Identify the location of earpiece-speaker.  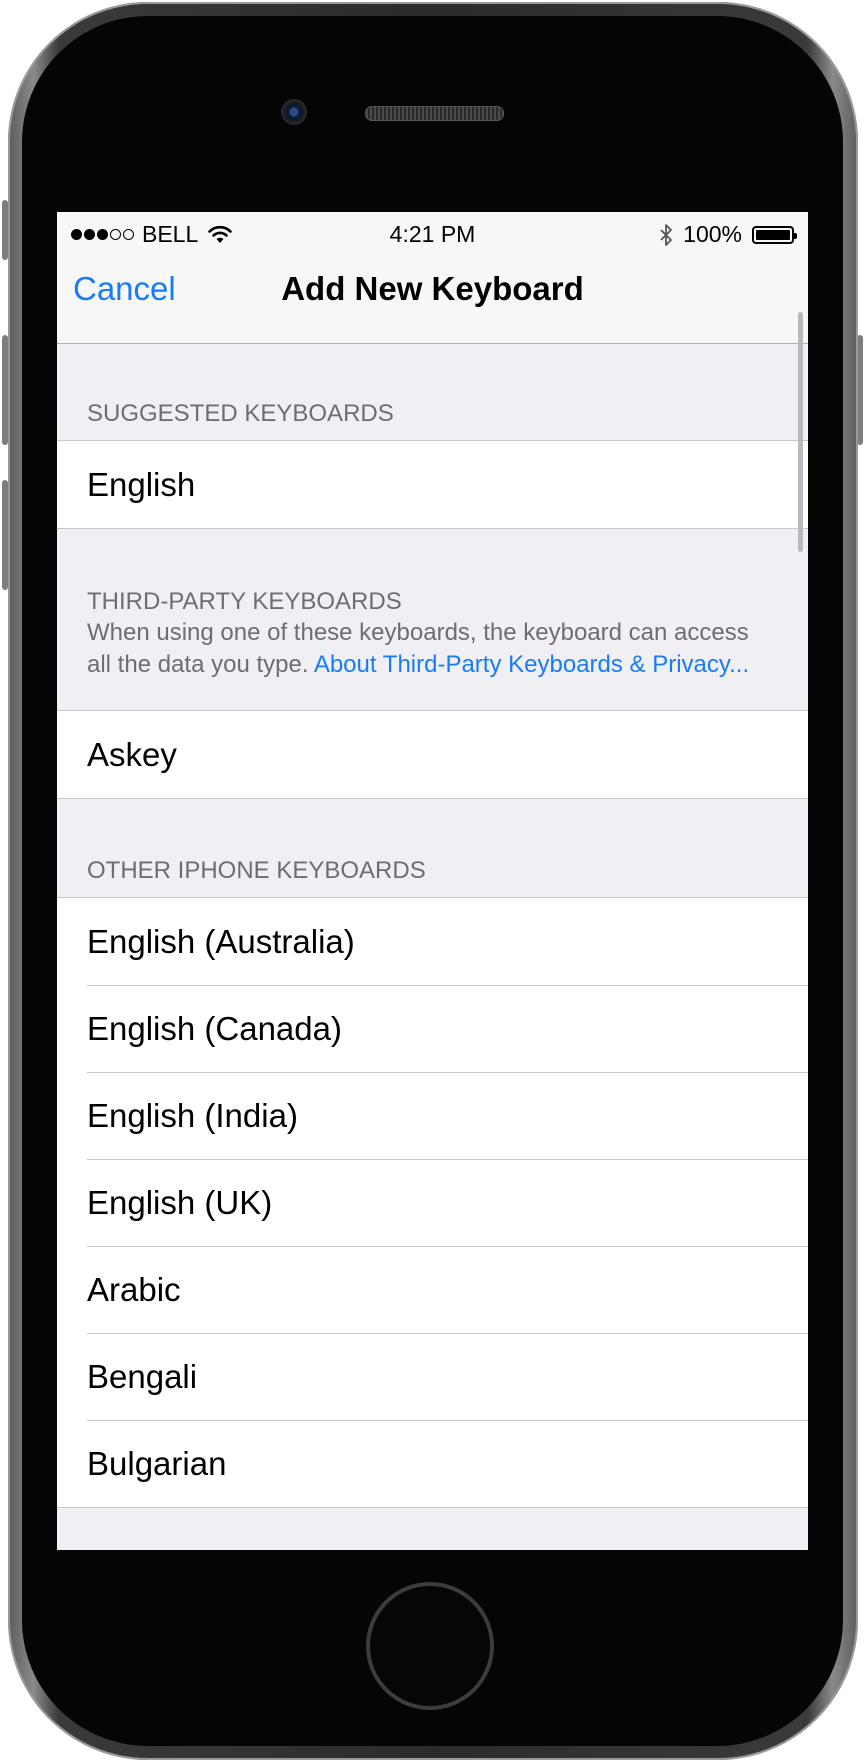
(434, 113).